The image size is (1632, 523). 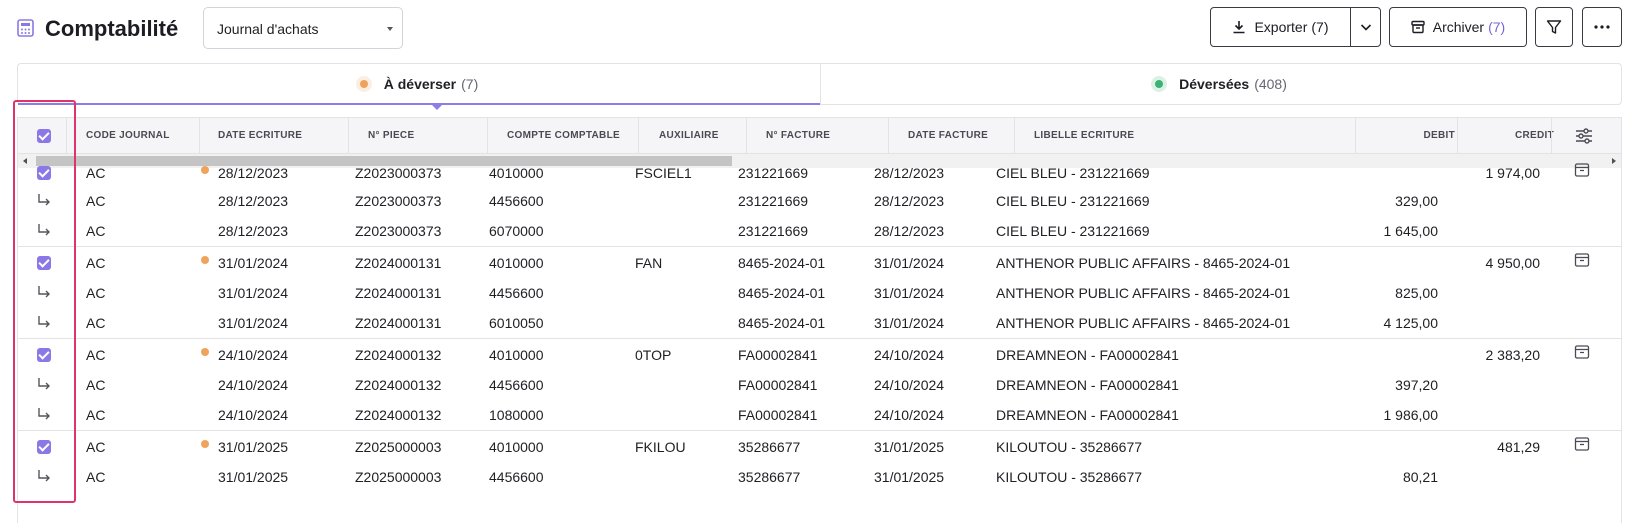 I want to click on filter-button, so click(x=1554, y=27).